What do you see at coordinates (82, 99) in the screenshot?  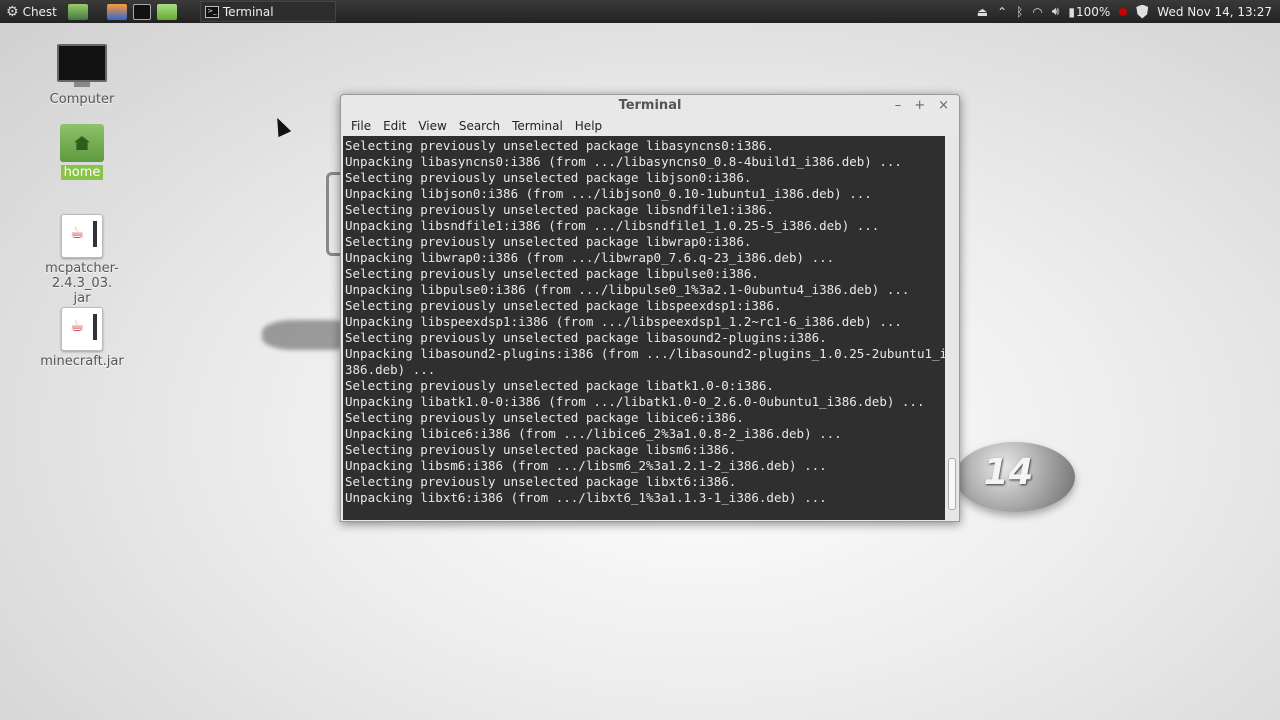 I see `desktop-icon-label: Computer` at bounding box center [82, 99].